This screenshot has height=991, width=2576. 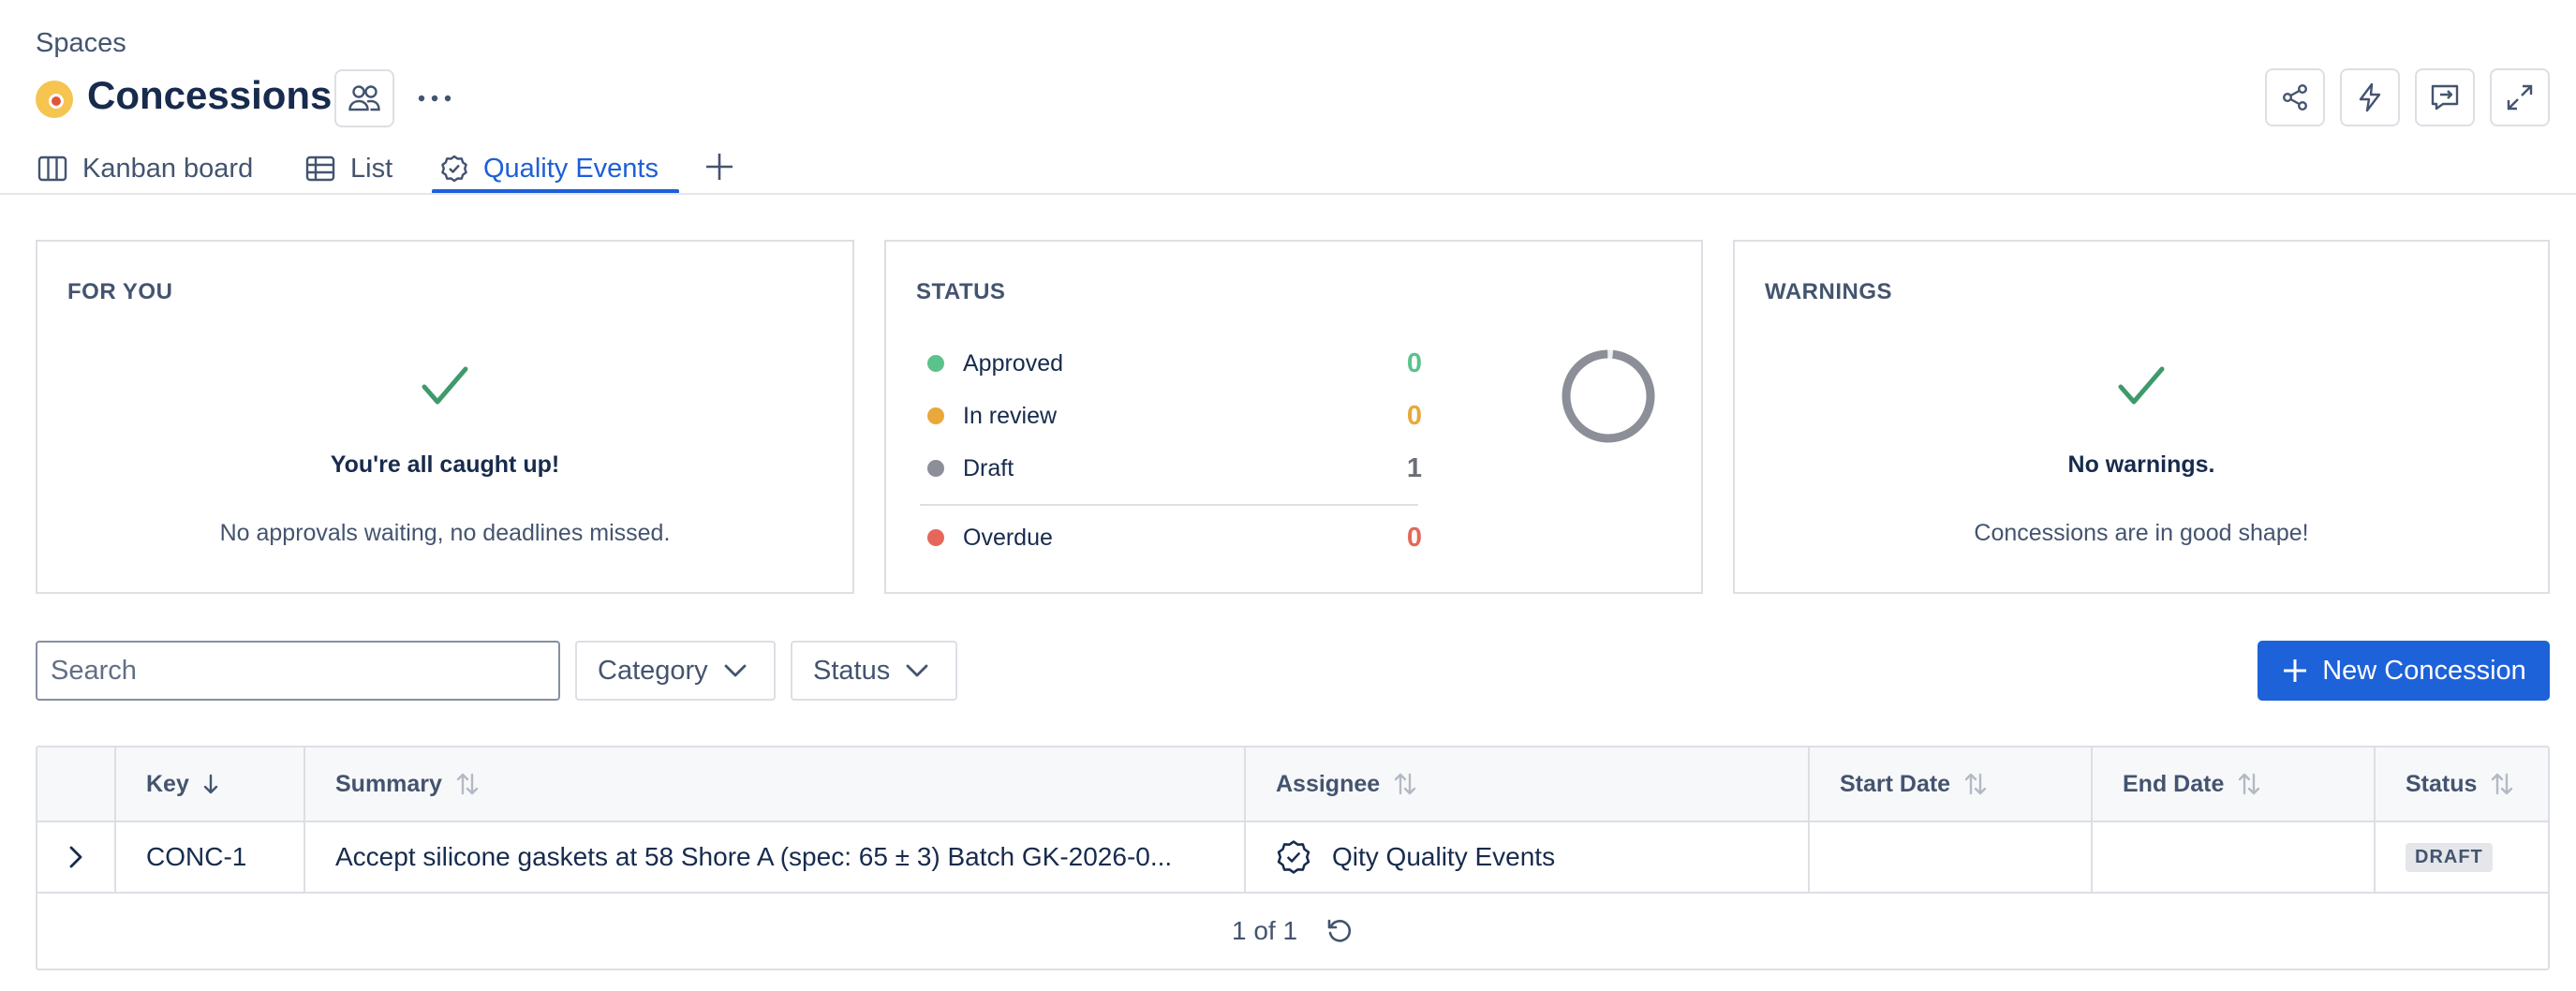 I want to click on chevron-right-icon, so click(x=75, y=857).